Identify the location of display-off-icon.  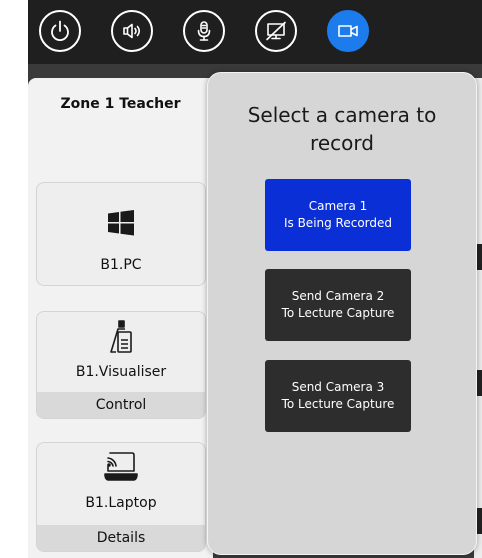
(276, 31).